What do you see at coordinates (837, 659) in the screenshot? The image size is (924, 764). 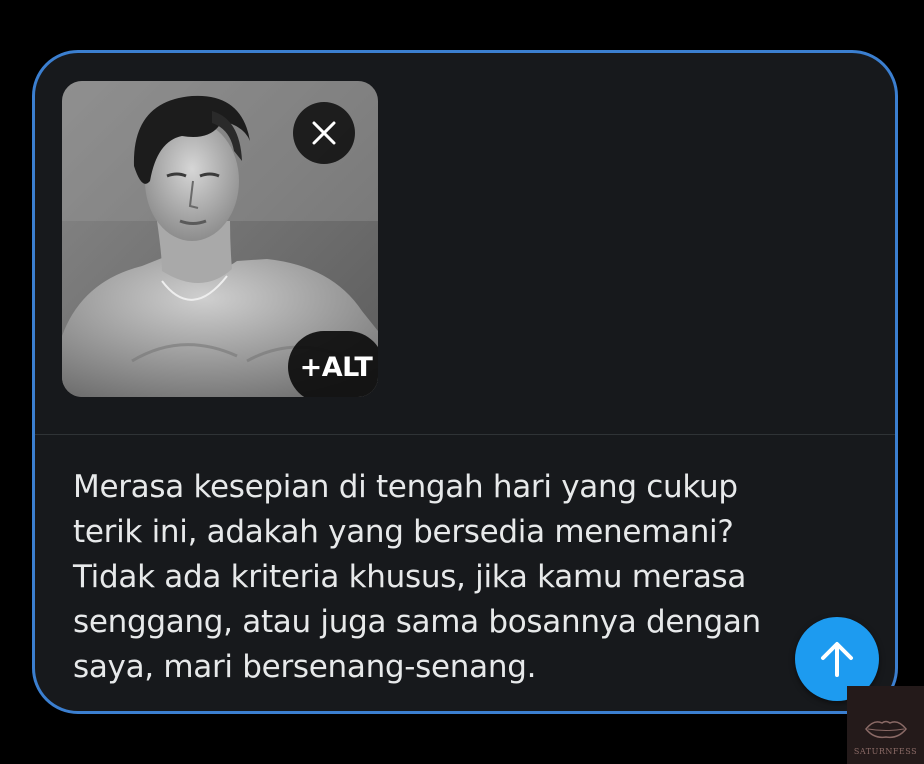 I see `arrow-up-icon` at bounding box center [837, 659].